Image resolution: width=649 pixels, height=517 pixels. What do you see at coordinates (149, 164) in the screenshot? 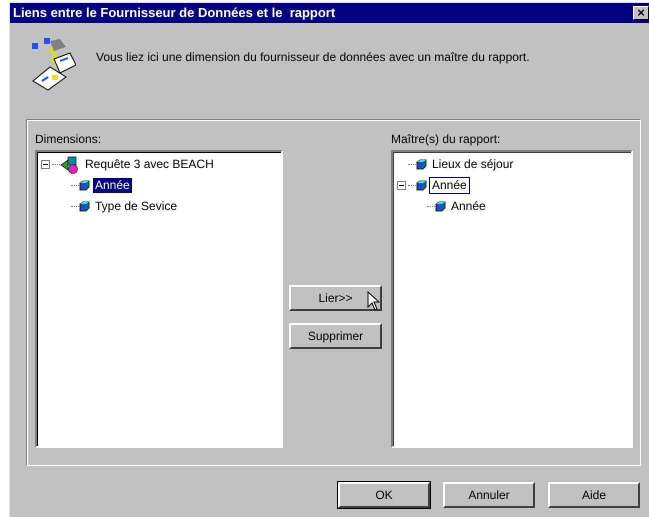
I see `tree-item: Requête 3 avec BEACH` at bounding box center [149, 164].